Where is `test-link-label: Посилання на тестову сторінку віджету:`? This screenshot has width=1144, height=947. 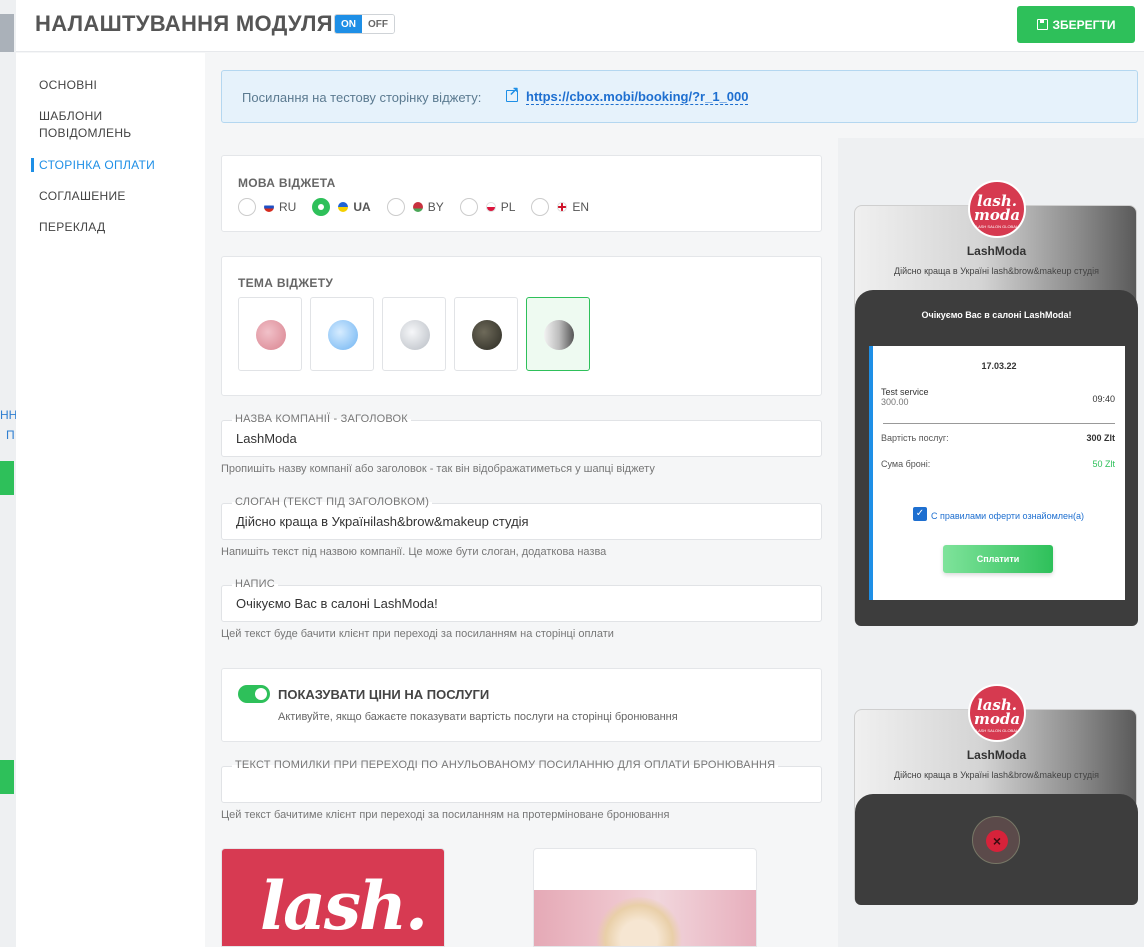
test-link-label: Посилання на тестову сторінку віджету: is located at coordinates (362, 97).